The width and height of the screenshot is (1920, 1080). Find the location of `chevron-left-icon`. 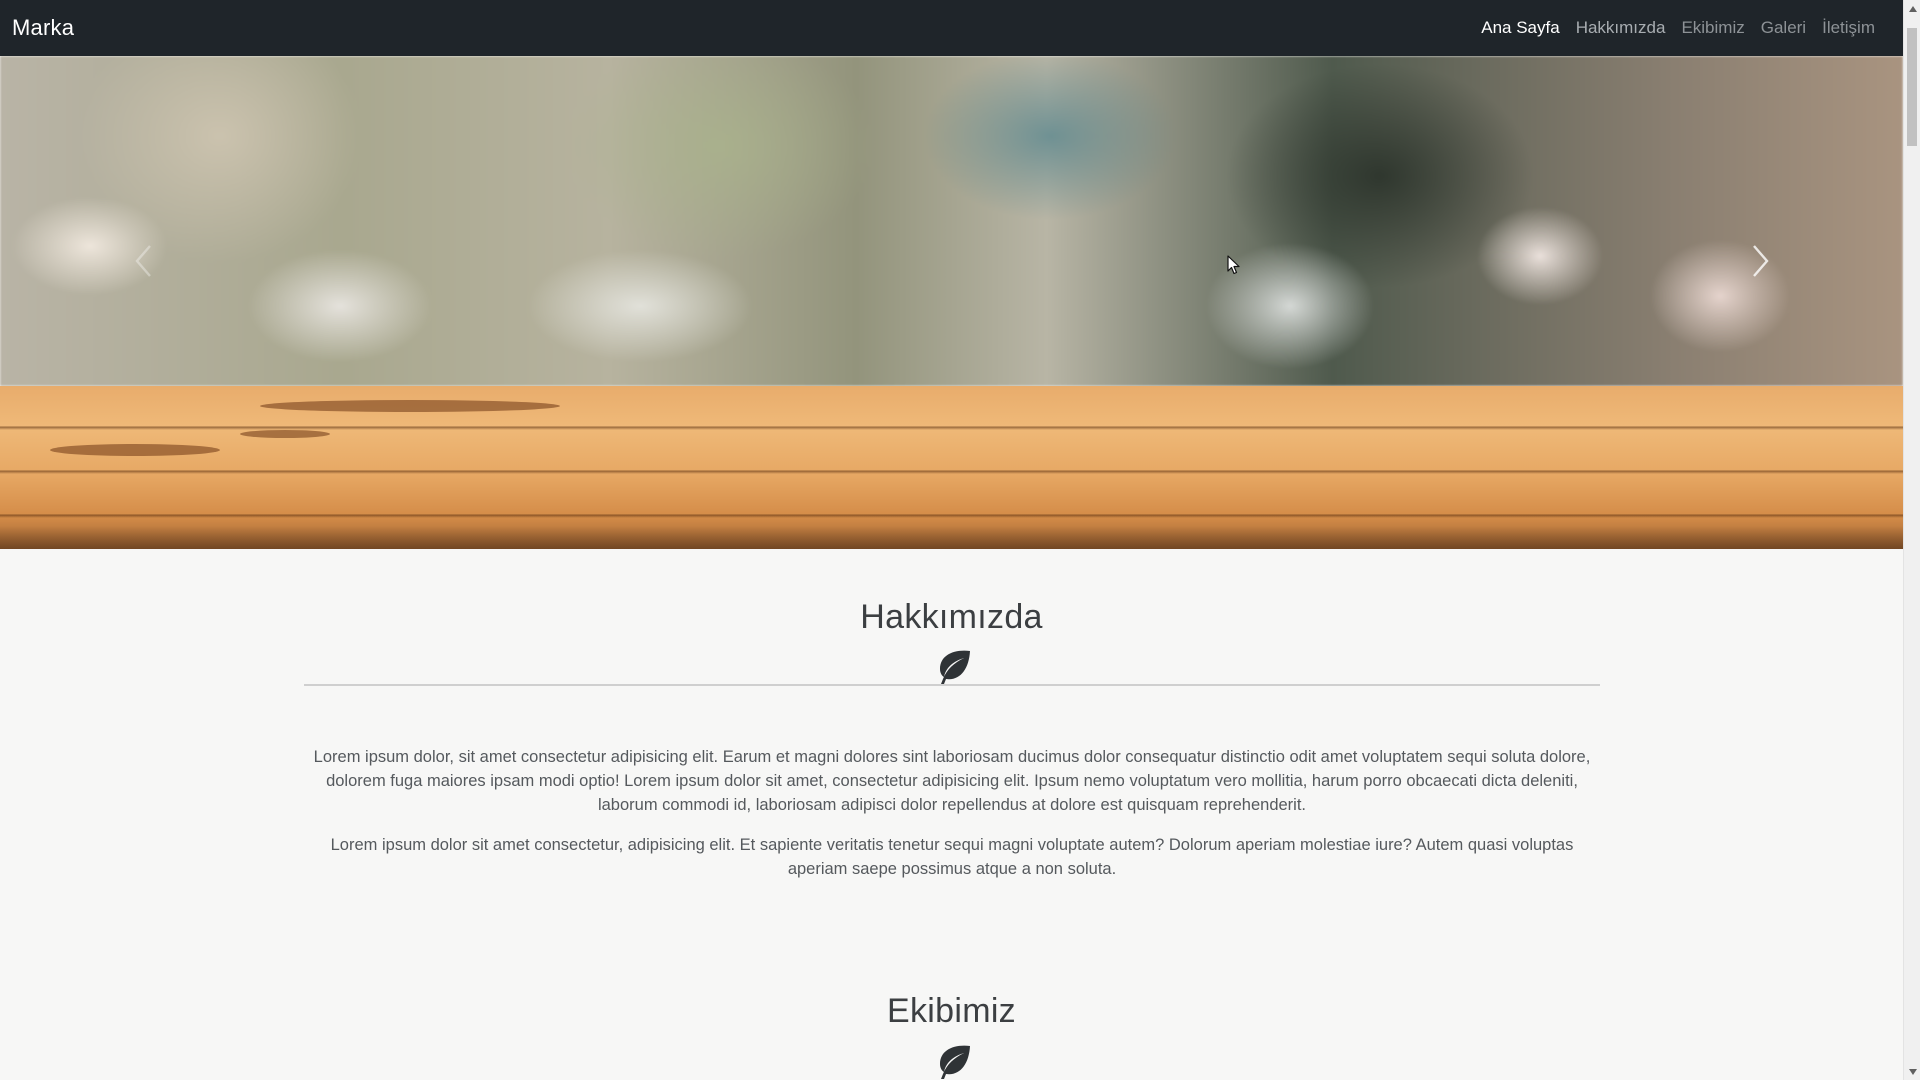

chevron-left-icon is located at coordinates (143, 261).